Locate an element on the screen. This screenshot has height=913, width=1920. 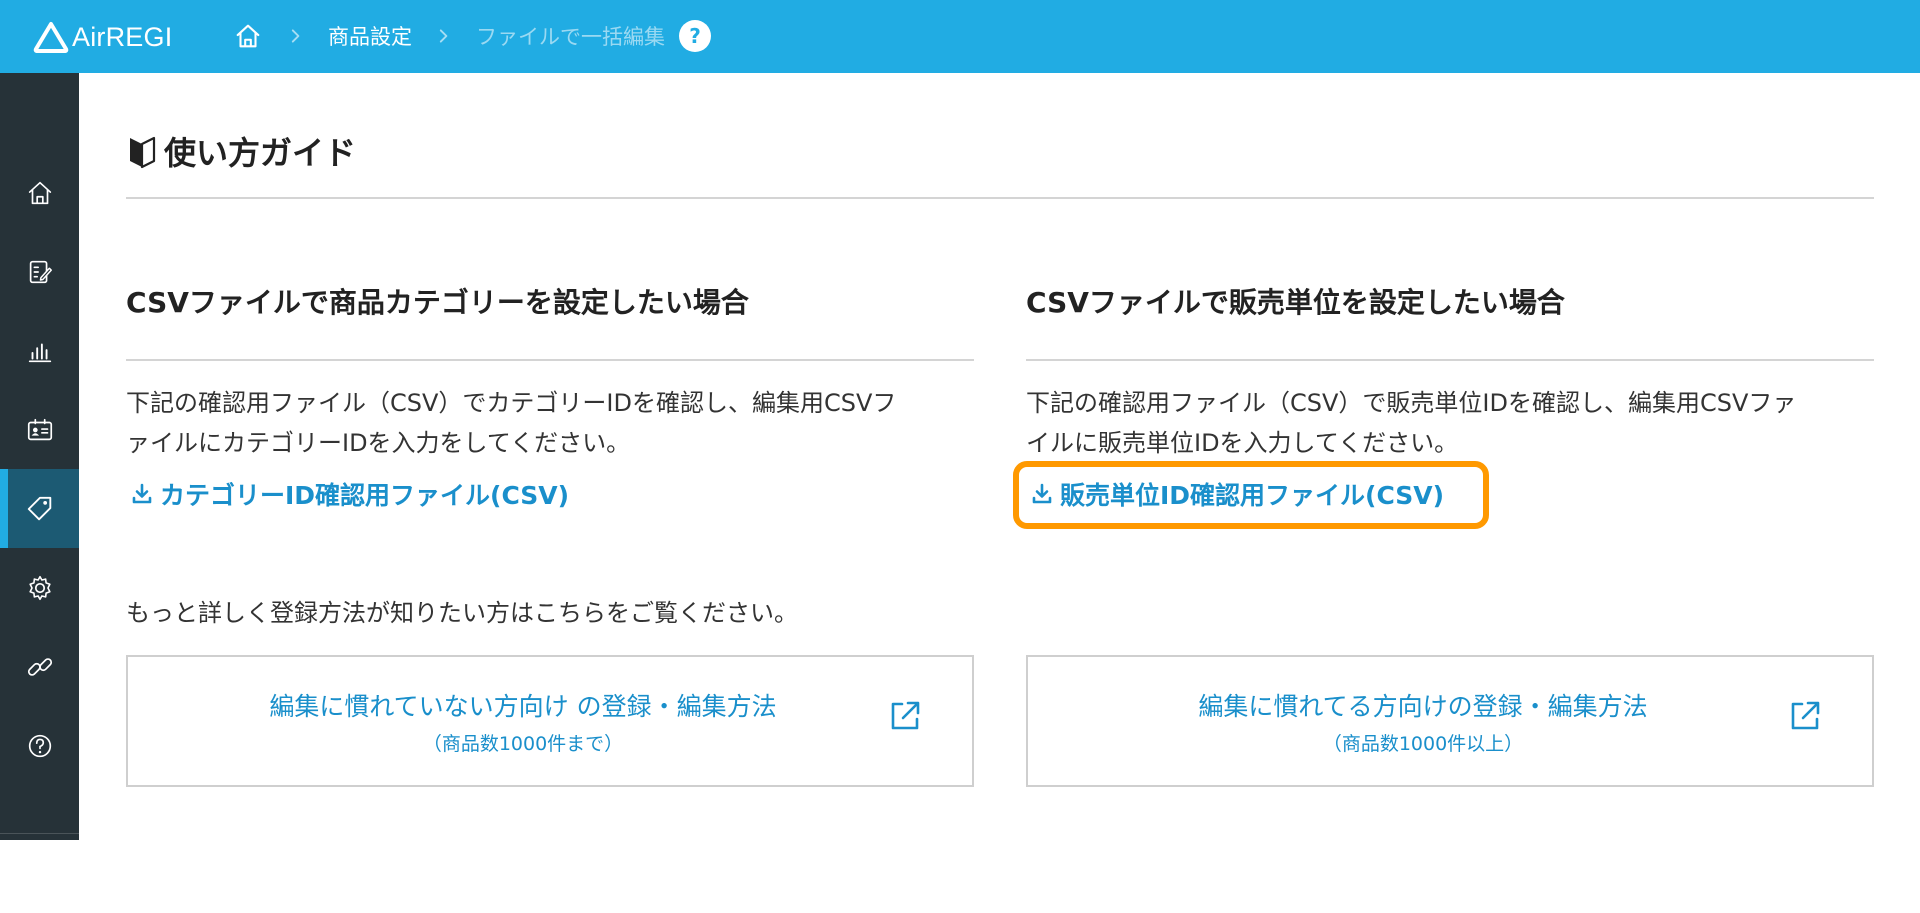
bar-chart-icon is located at coordinates (40, 351).